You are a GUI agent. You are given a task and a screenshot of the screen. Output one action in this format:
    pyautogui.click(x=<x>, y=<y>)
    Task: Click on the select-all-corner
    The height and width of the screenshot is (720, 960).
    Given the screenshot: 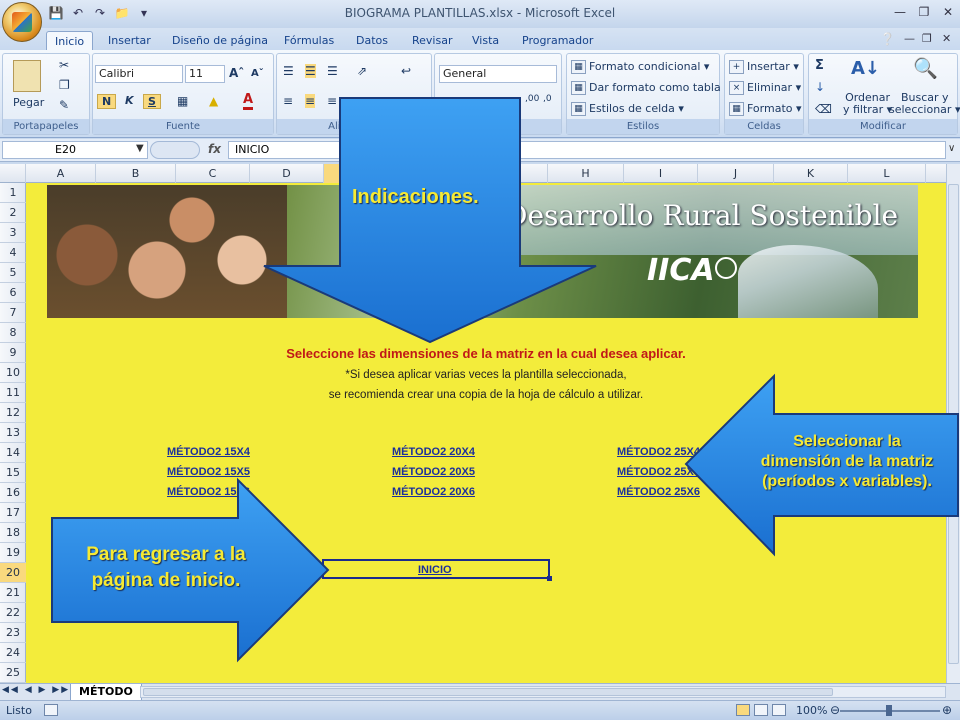 What is the action you would take?
    pyautogui.click(x=13, y=173)
    